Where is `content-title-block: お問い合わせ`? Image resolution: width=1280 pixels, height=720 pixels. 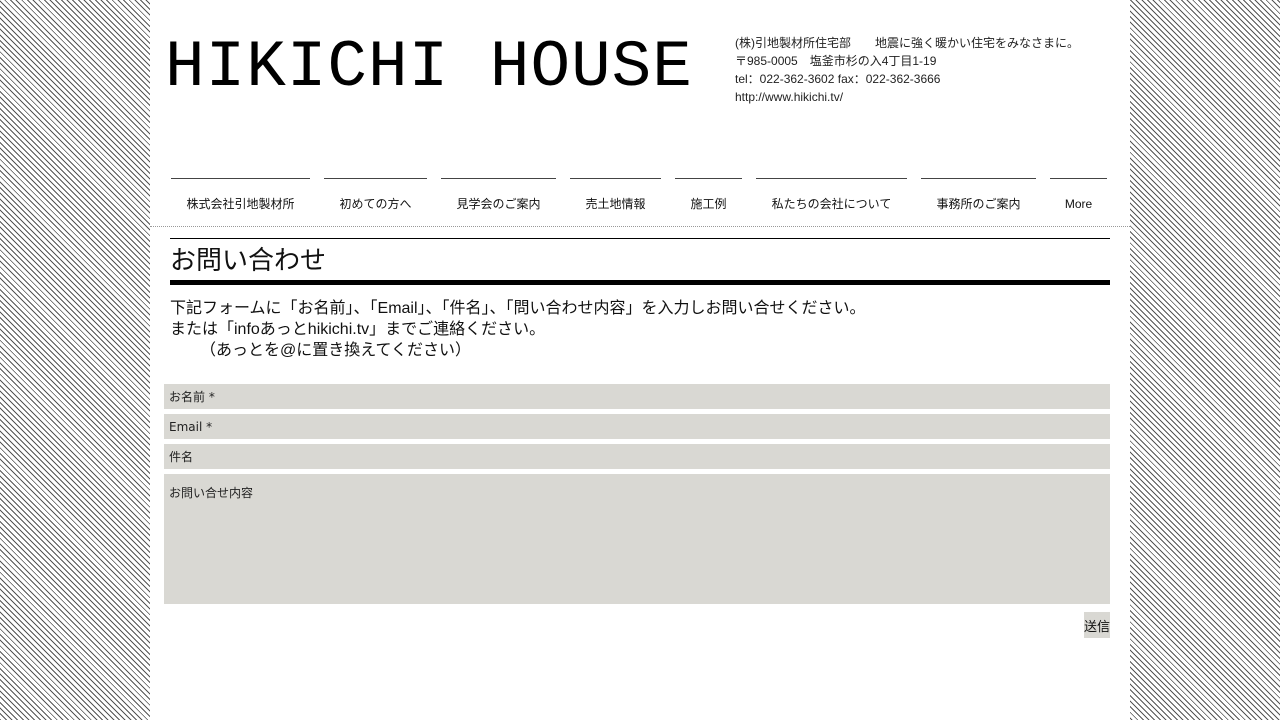
content-title-block: お問い合わせ is located at coordinates (640, 261).